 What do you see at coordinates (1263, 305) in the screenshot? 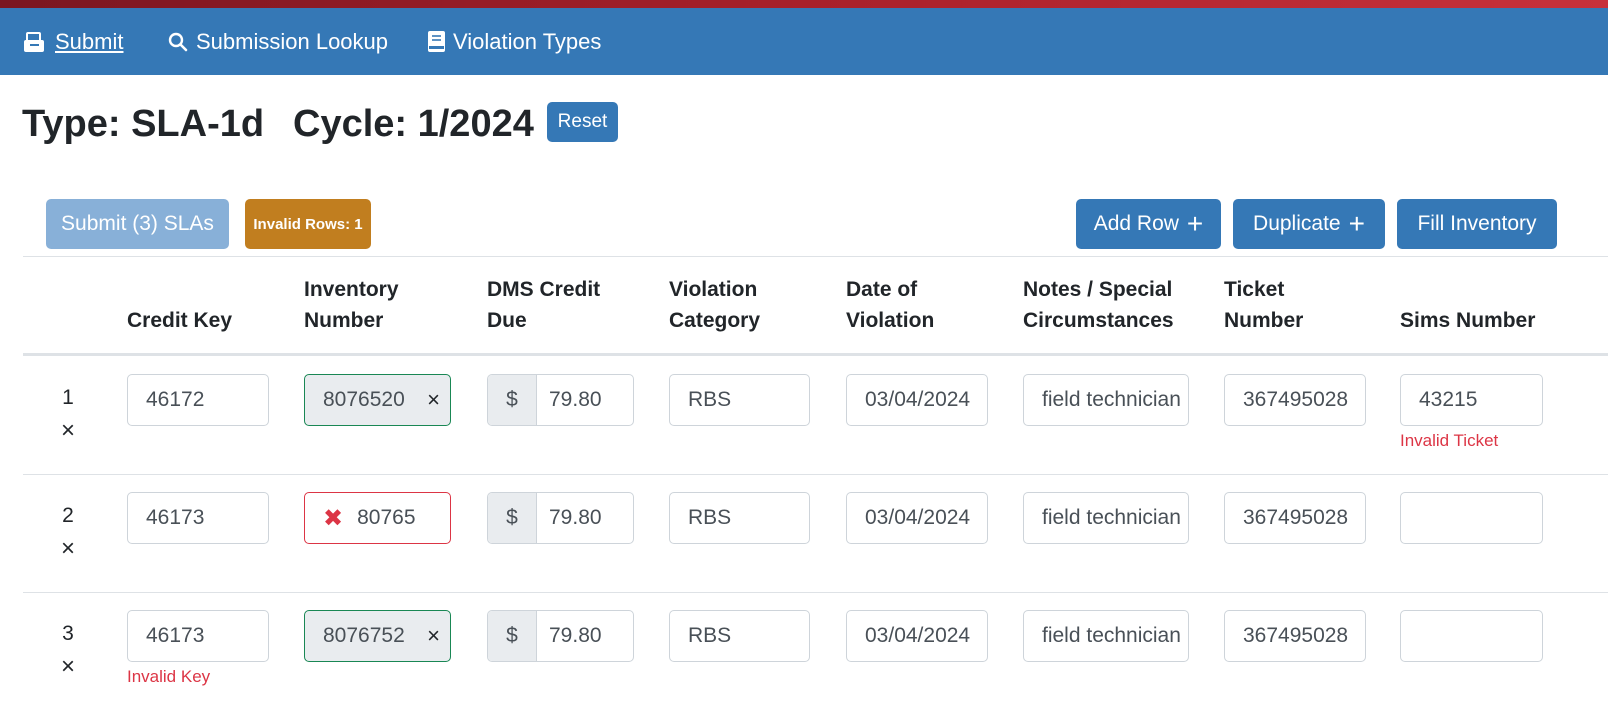
I see `column-header: Ticket Number` at bounding box center [1263, 305].